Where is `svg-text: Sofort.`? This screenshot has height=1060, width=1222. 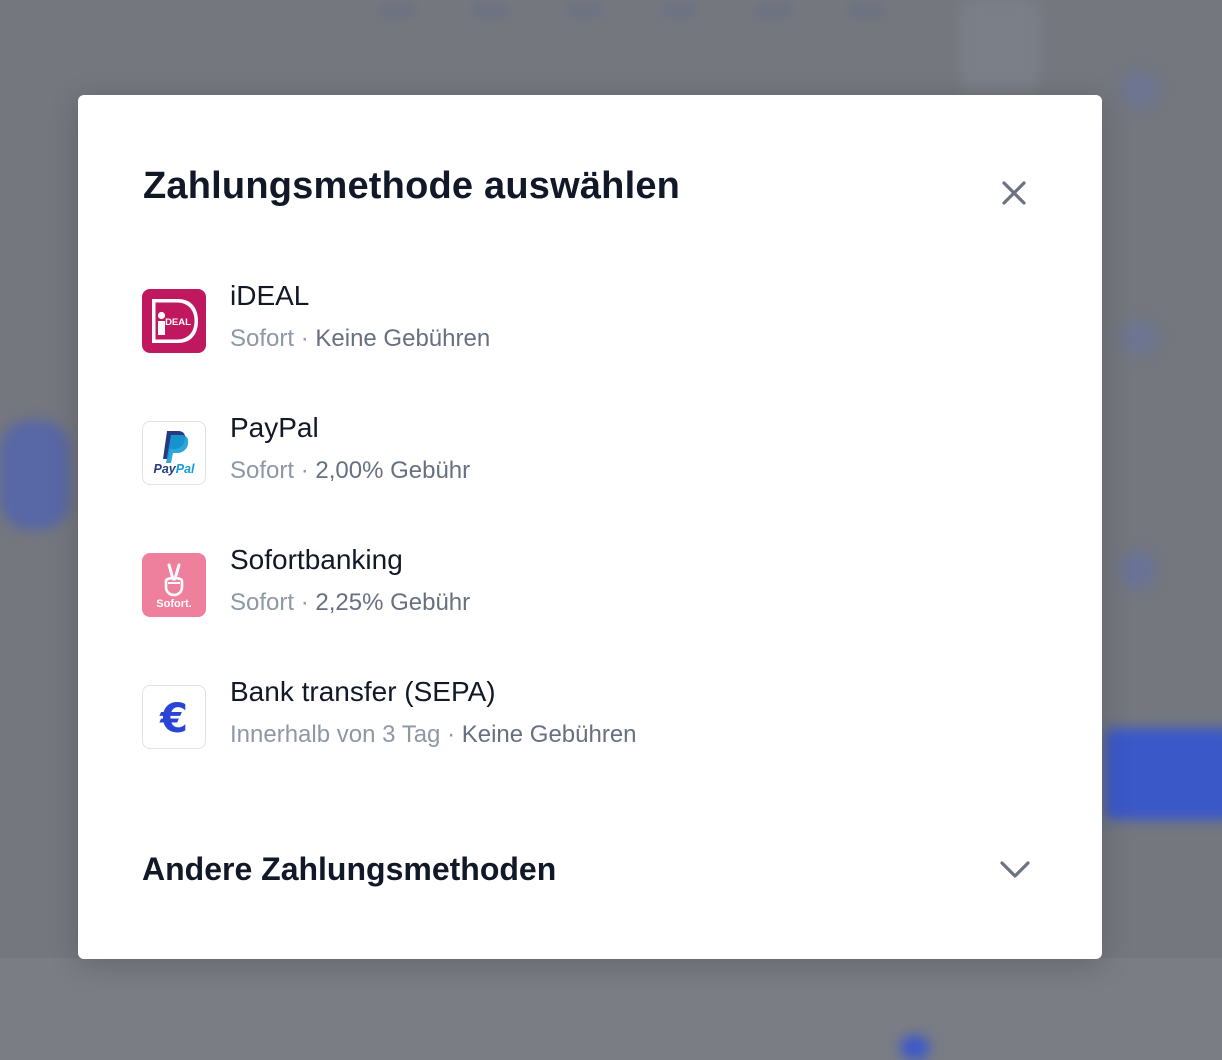 svg-text: Sofort. is located at coordinates (173, 604).